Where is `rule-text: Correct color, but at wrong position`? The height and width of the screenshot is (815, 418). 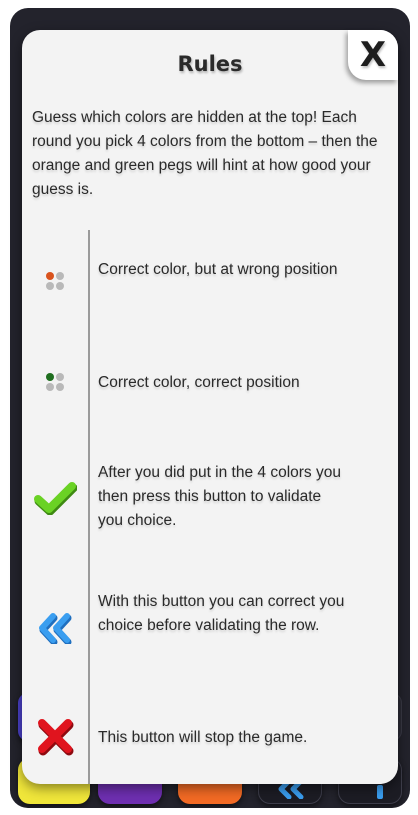 rule-text: Correct color, but at wrong position is located at coordinates (218, 269).